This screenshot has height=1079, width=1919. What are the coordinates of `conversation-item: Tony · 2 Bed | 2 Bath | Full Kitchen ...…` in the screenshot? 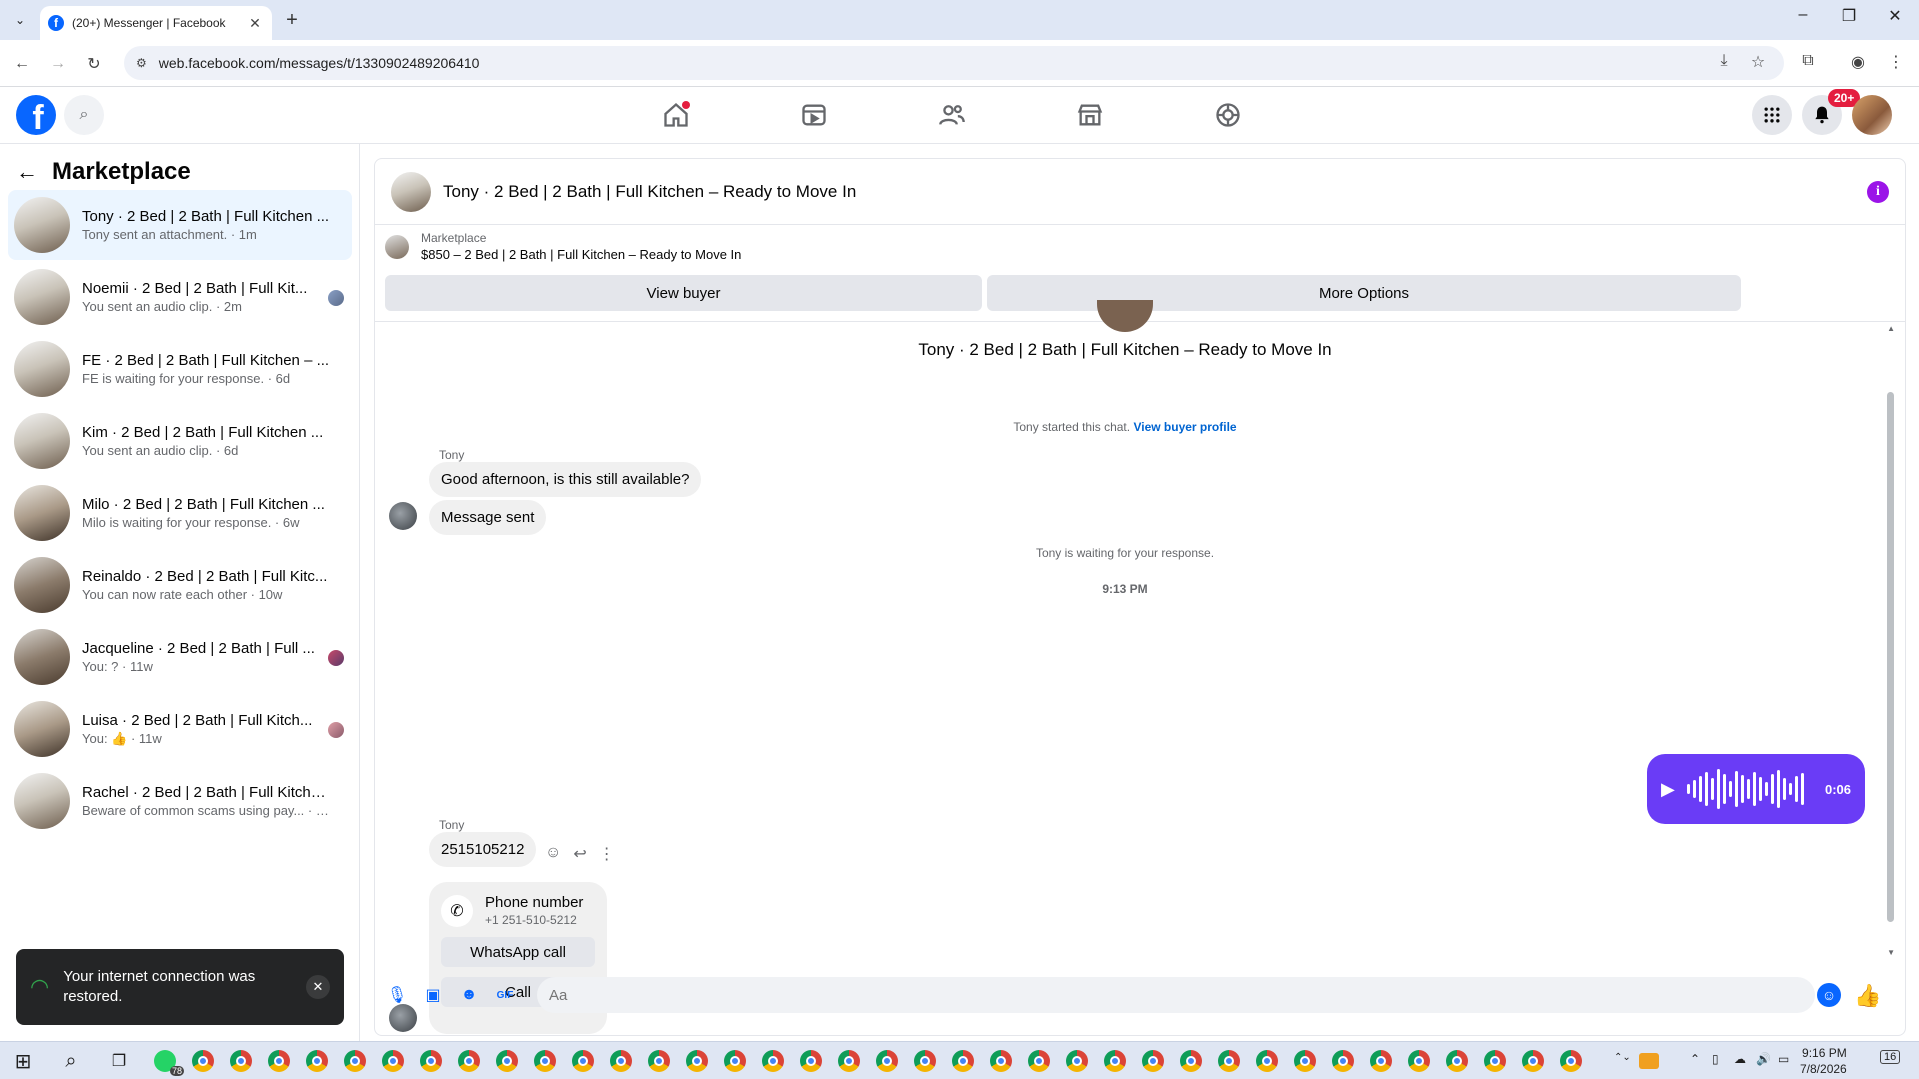 It's located at (180, 225).